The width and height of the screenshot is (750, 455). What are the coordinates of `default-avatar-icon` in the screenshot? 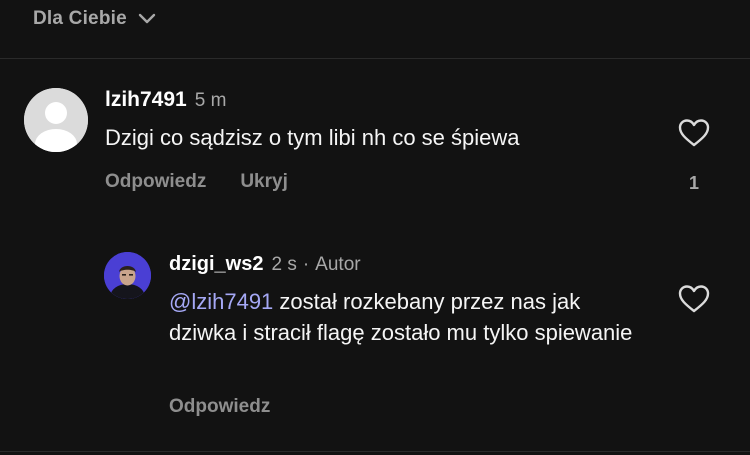 It's located at (56, 120).